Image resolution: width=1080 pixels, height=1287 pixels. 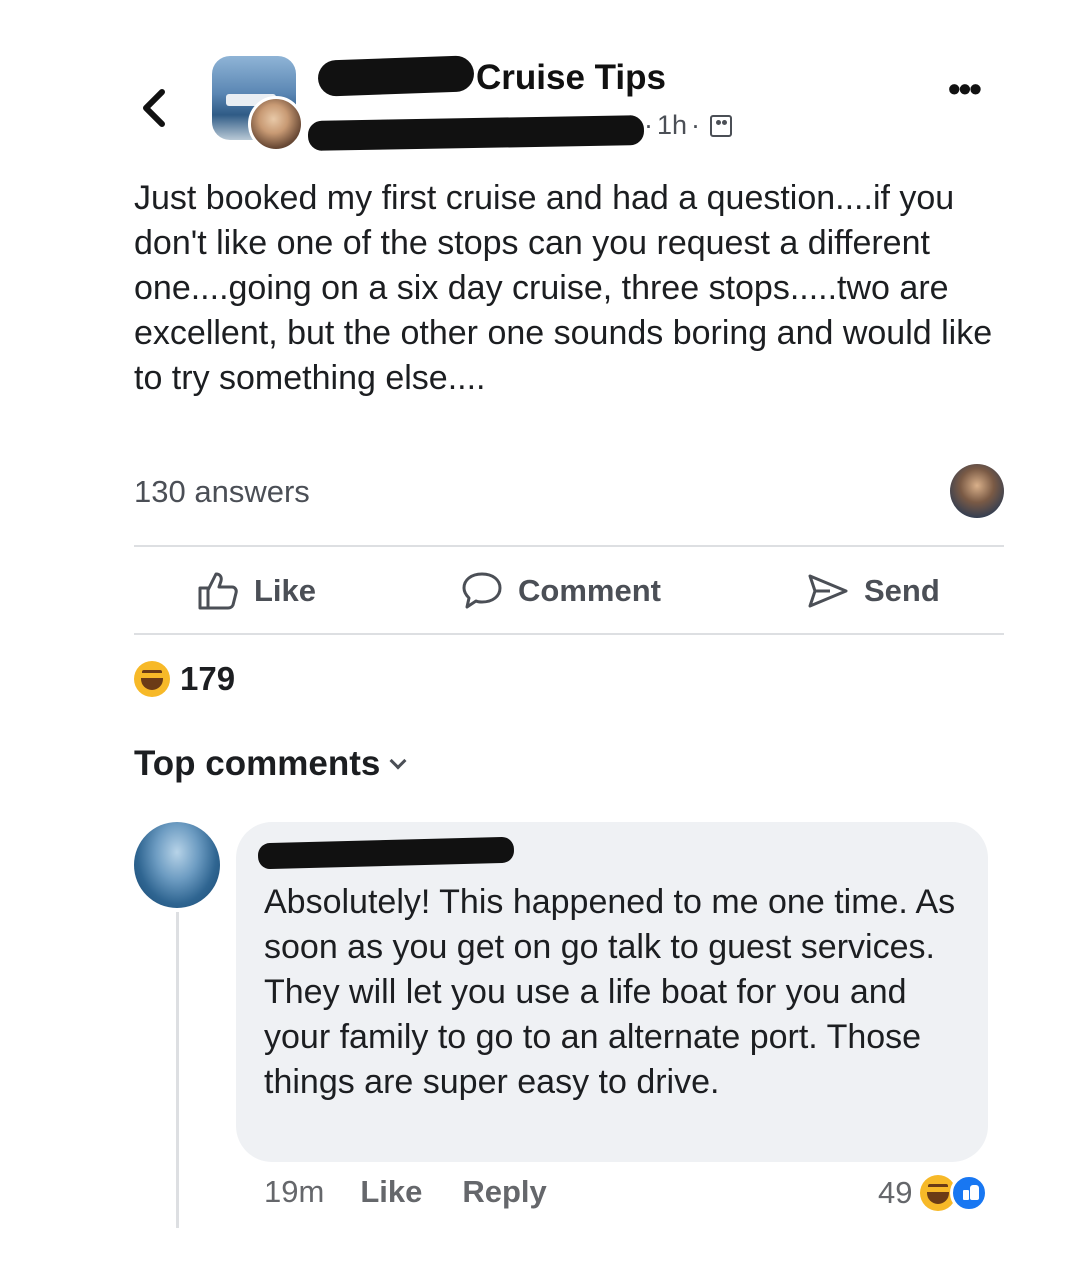 What do you see at coordinates (177, 1070) in the screenshot?
I see `thread-line` at bounding box center [177, 1070].